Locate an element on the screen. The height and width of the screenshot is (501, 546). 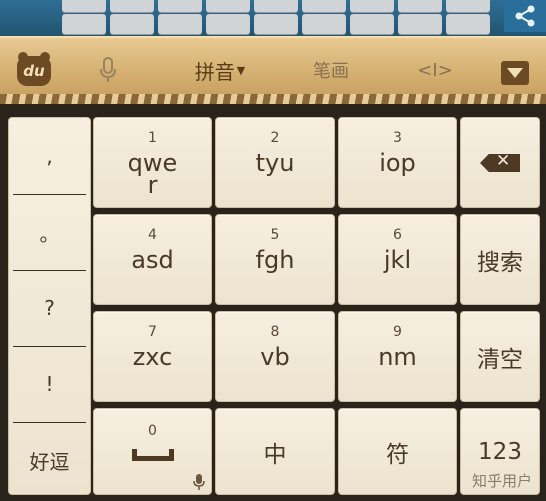
punctuation-column: , 。 ? ! 好逗 is located at coordinates (49, 306).